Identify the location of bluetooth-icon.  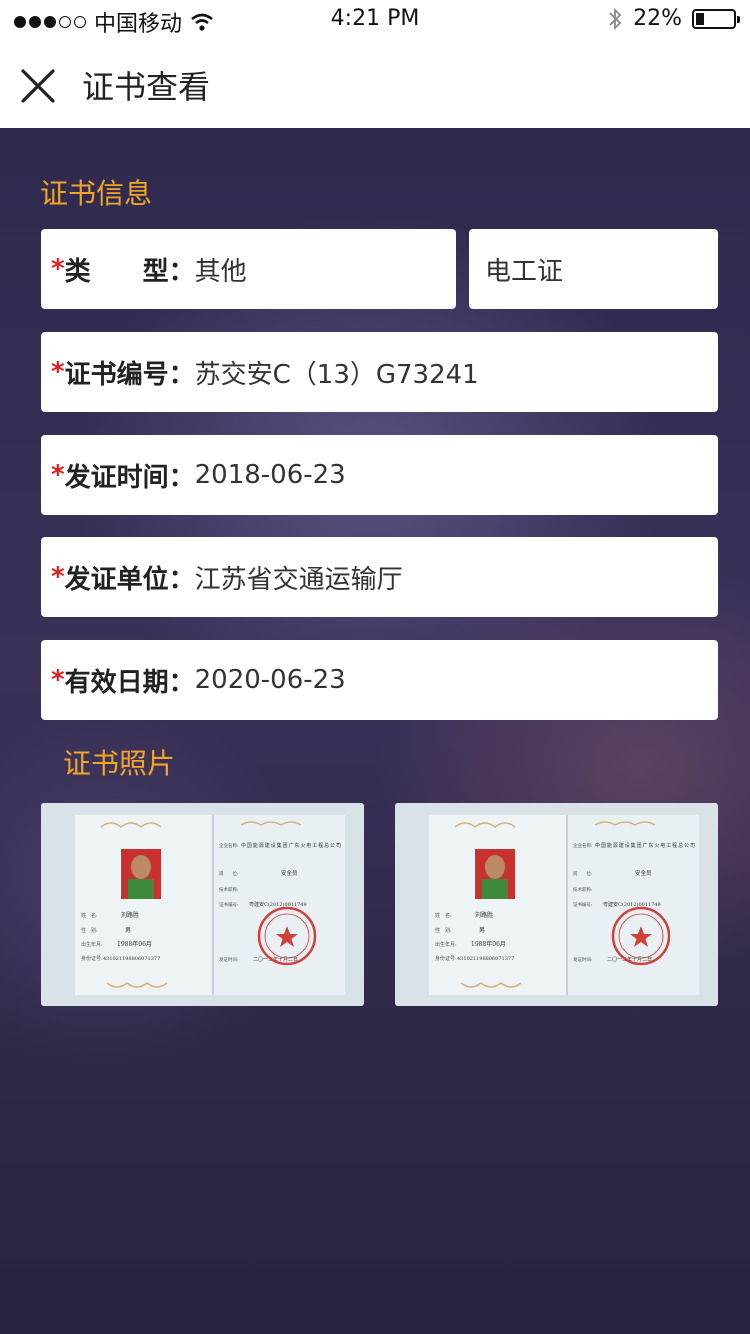
(615, 18).